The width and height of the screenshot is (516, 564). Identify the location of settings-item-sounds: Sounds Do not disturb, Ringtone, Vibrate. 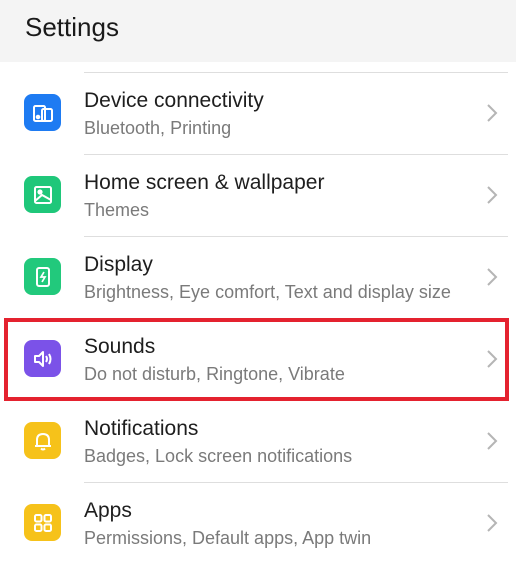
(258, 359).